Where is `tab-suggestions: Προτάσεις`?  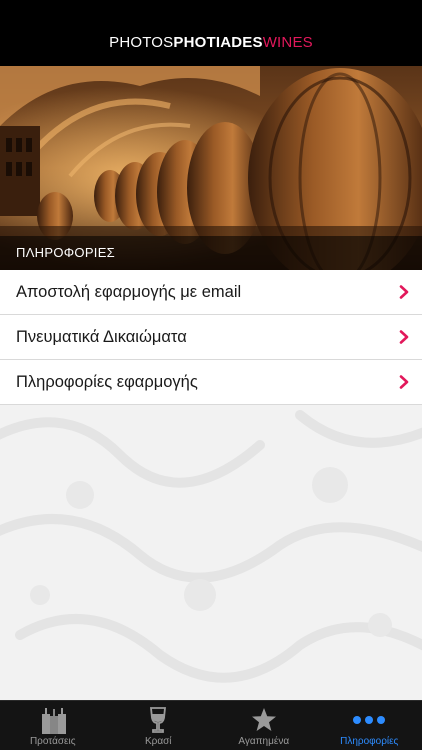
tab-suggestions: Προτάσεις is located at coordinates (53, 725).